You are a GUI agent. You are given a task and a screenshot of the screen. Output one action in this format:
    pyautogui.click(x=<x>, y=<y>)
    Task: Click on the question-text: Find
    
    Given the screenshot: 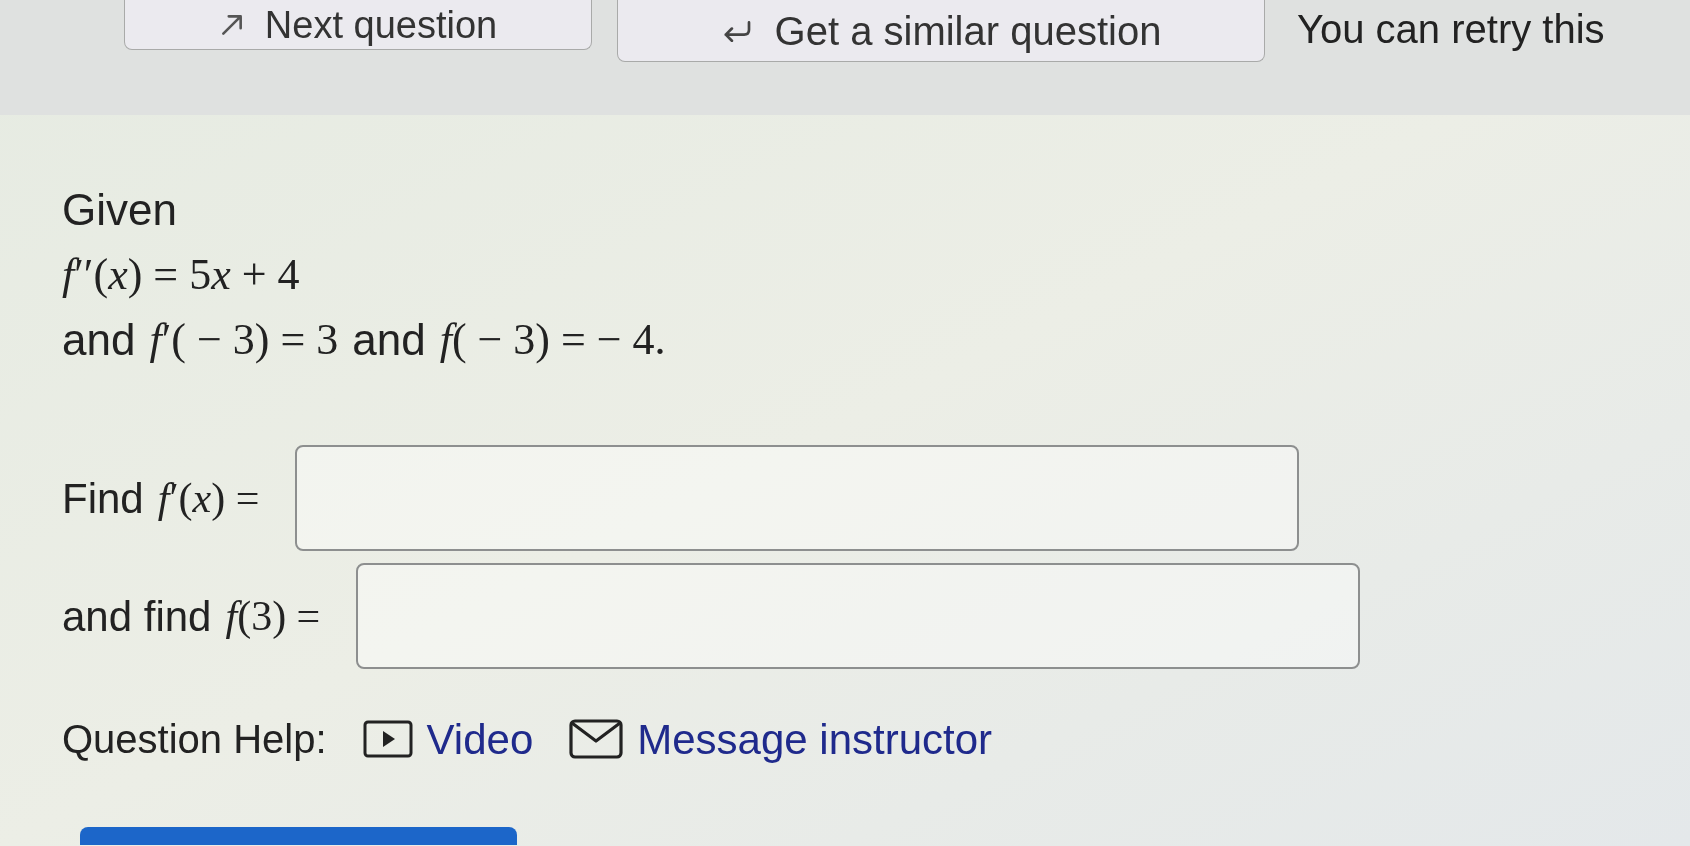 What is the action you would take?
    pyautogui.click(x=103, y=498)
    